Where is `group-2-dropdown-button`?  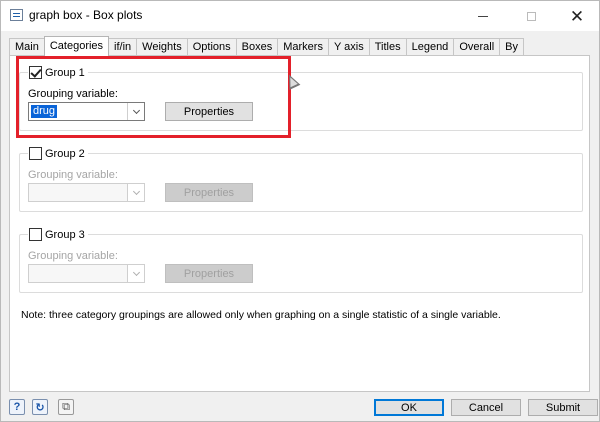
group-2-dropdown-button is located at coordinates (135, 192).